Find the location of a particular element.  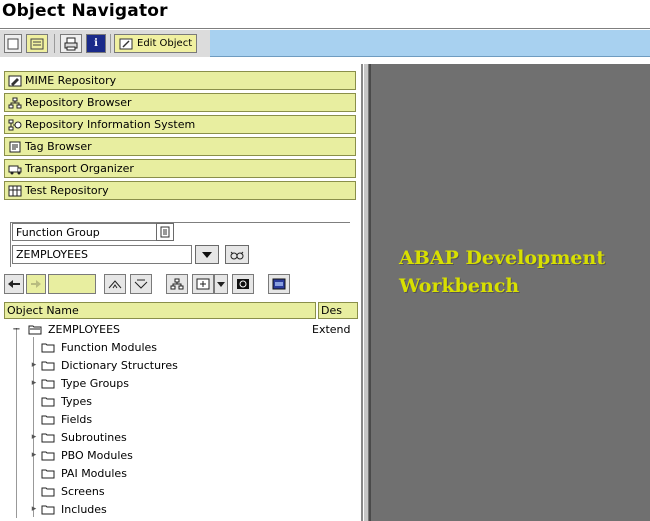

nav-item-label: Repository Browser is located at coordinates (78, 102).